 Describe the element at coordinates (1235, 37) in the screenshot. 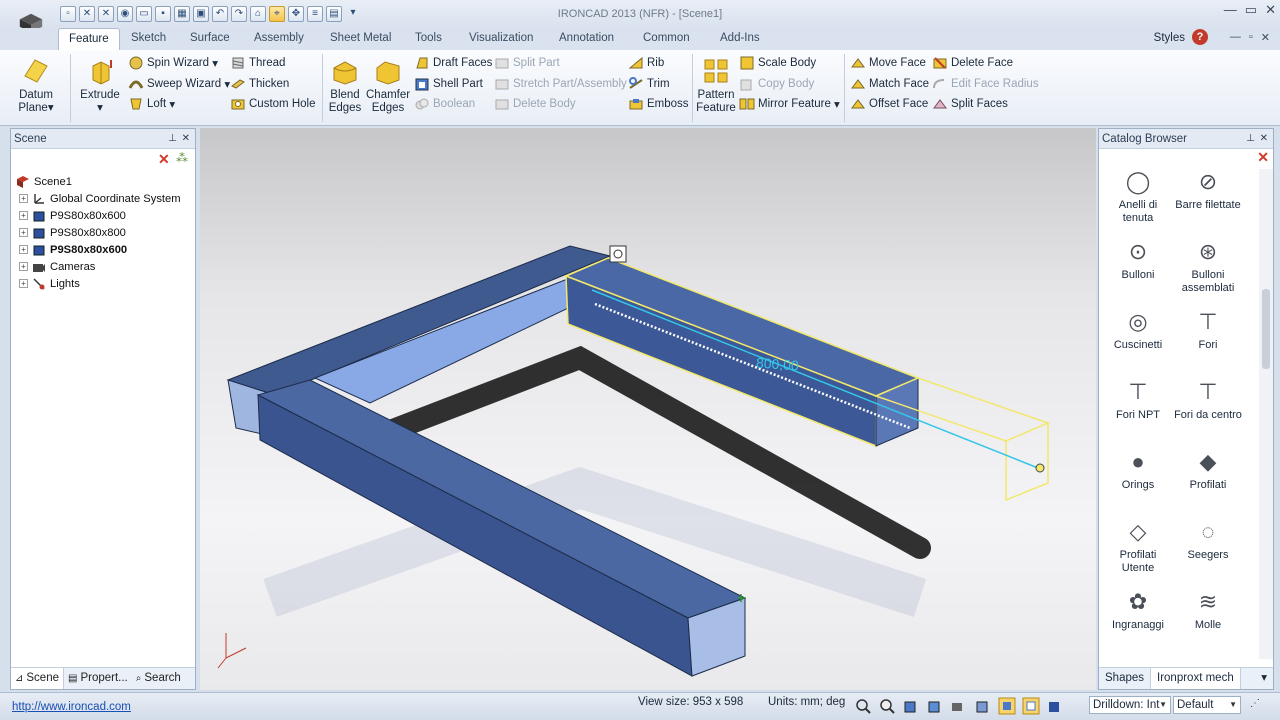

I see `ribbon-minimize-button: —` at that location.